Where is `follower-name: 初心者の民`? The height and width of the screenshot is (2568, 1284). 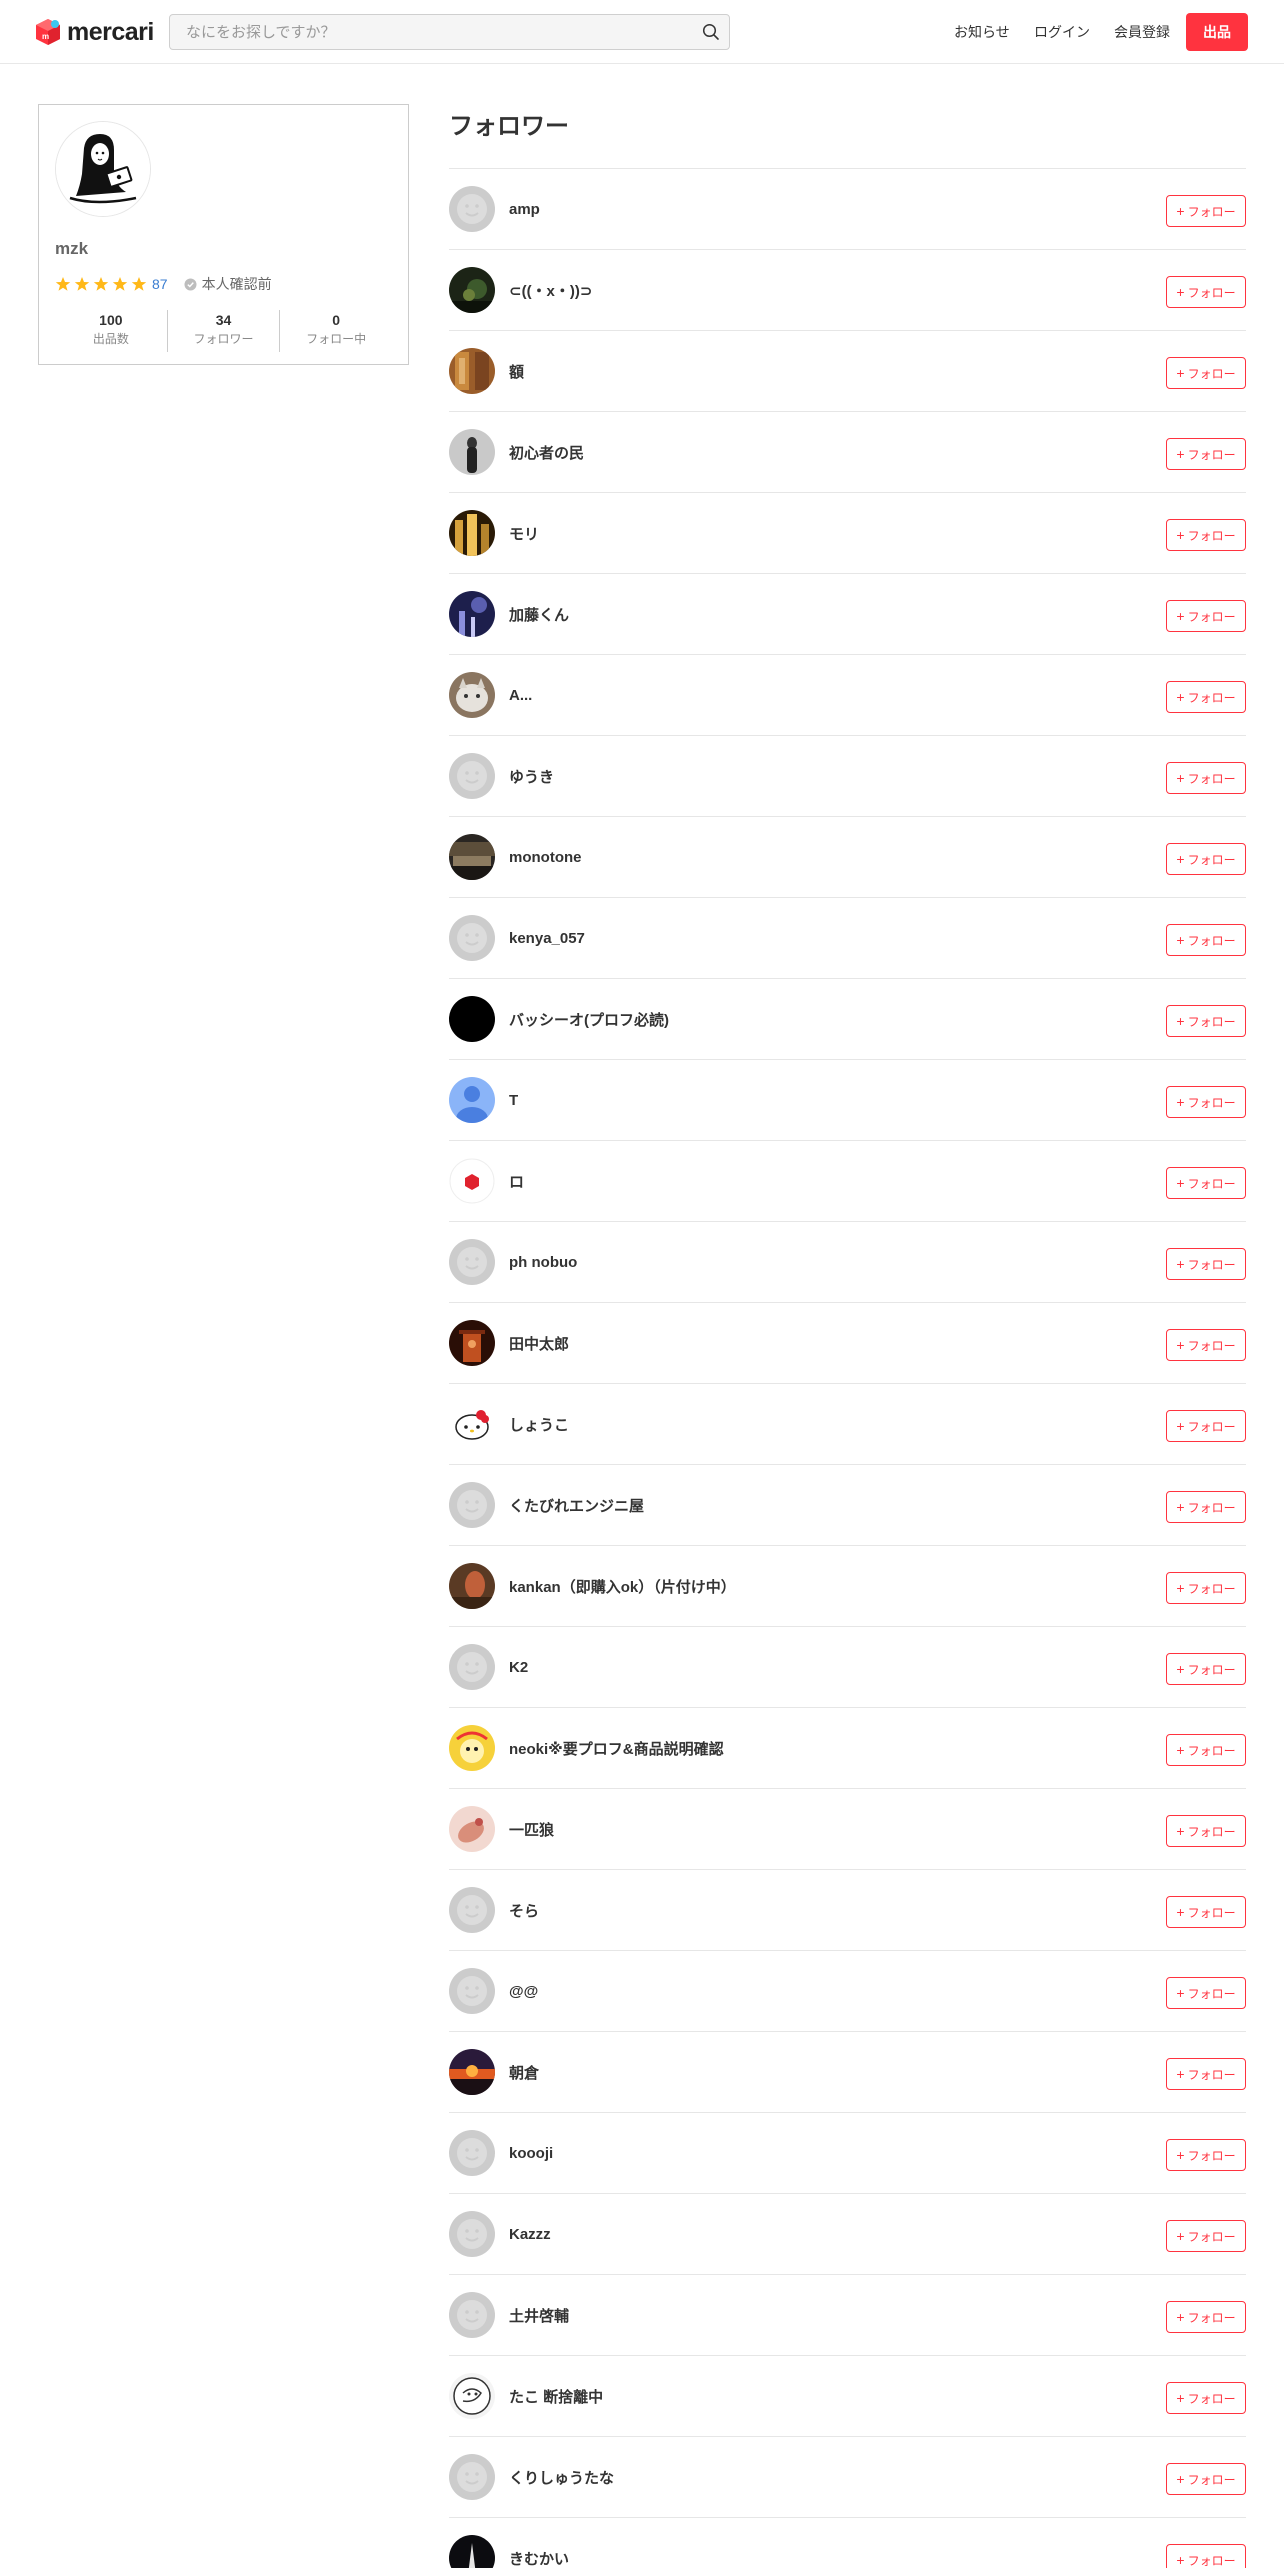 follower-name: 初心者の民 is located at coordinates (546, 452).